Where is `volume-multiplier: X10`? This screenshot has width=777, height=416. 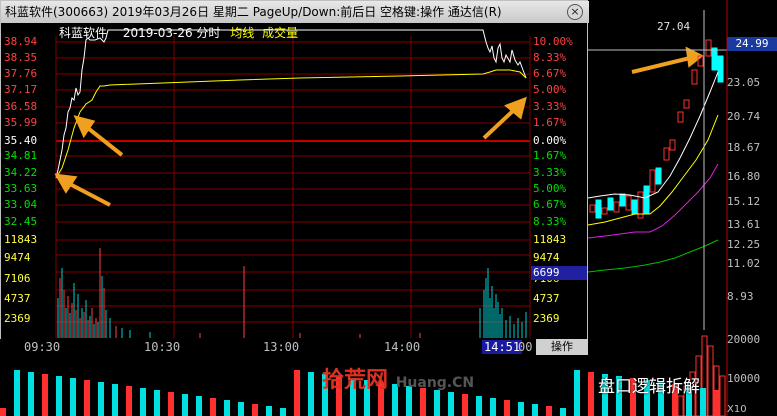
volume-multiplier: X10 is located at coordinates (737, 409).